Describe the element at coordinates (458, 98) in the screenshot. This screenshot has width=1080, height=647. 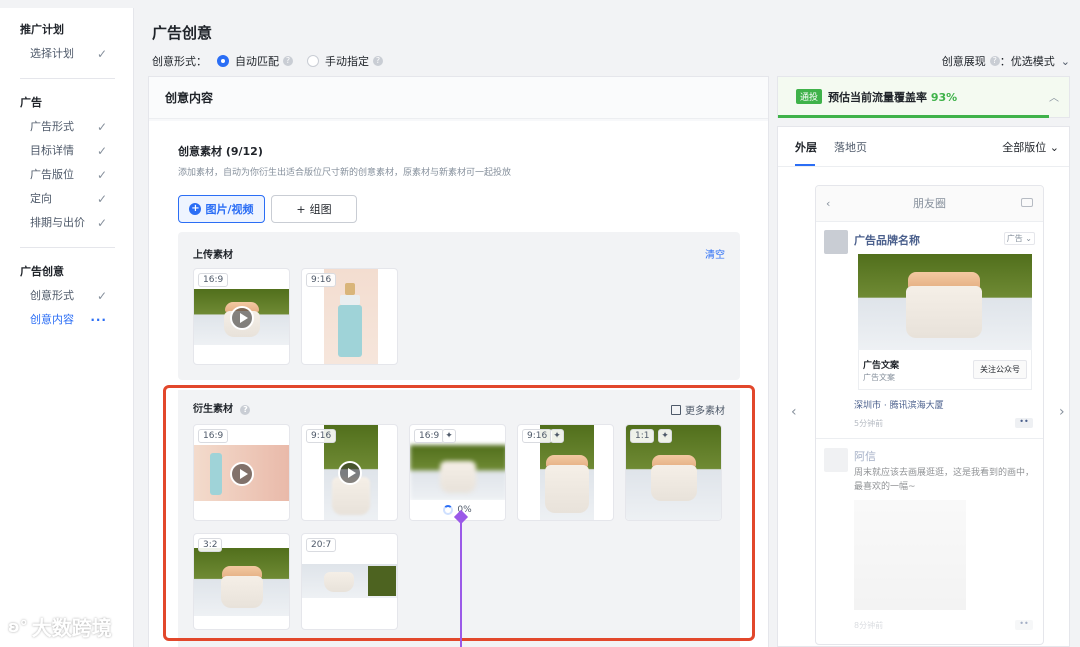
I see `card-title: 创意内容` at that location.